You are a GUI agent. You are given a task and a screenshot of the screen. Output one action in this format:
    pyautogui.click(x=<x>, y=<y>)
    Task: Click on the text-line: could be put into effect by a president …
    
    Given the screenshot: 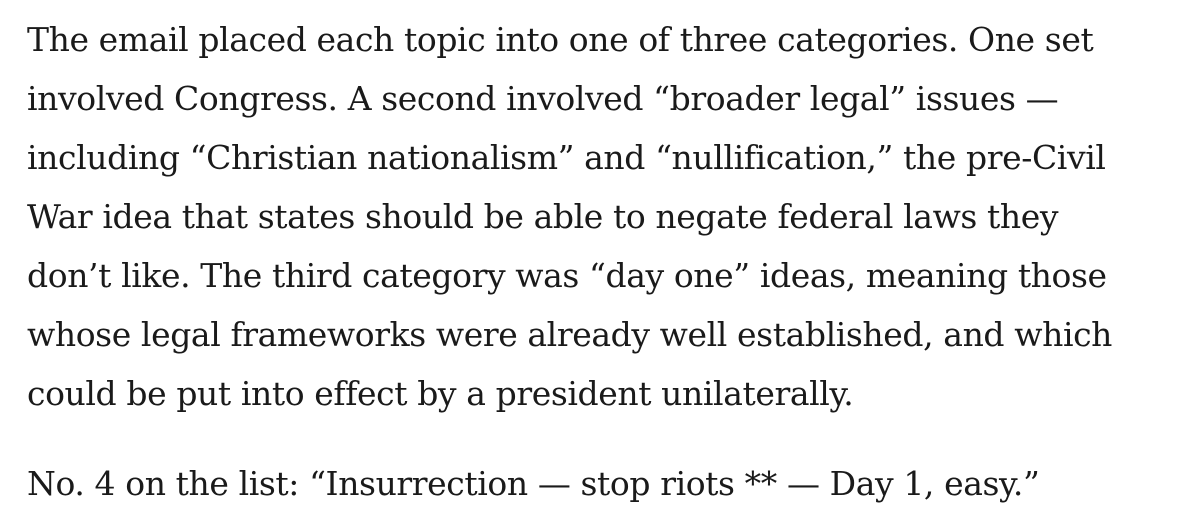 What is the action you would take?
    pyautogui.click(x=440, y=393)
    